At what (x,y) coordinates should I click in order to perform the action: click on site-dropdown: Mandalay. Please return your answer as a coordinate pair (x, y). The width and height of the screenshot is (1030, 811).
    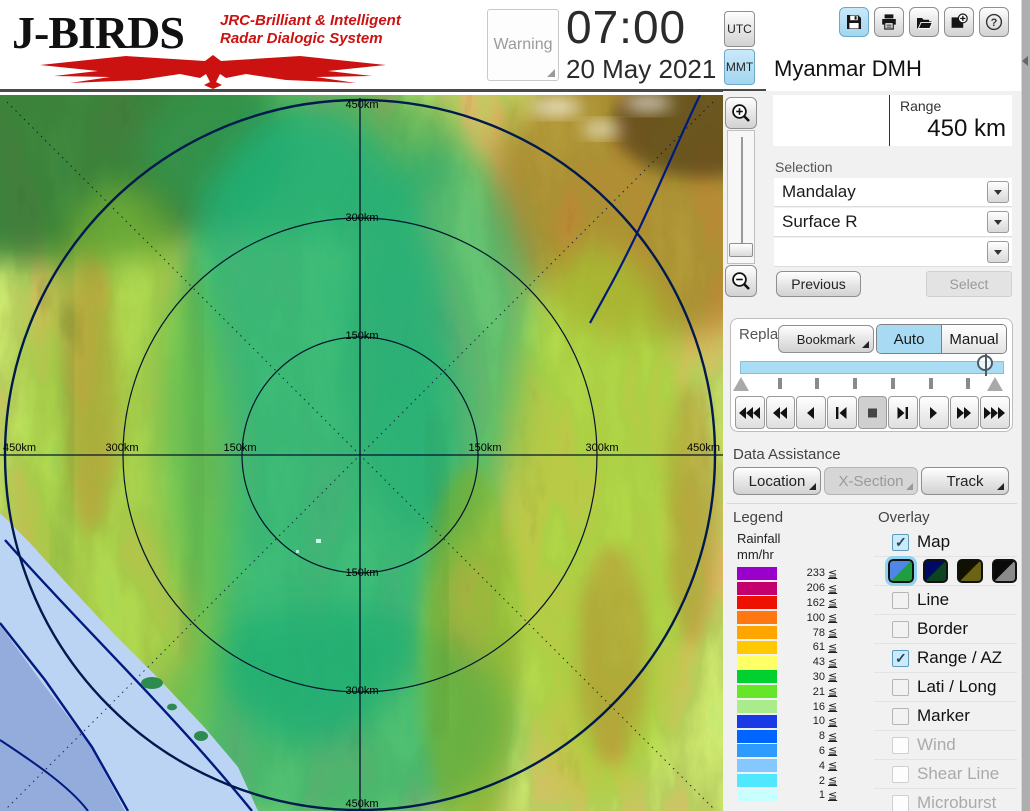
    Looking at the image, I should click on (893, 192).